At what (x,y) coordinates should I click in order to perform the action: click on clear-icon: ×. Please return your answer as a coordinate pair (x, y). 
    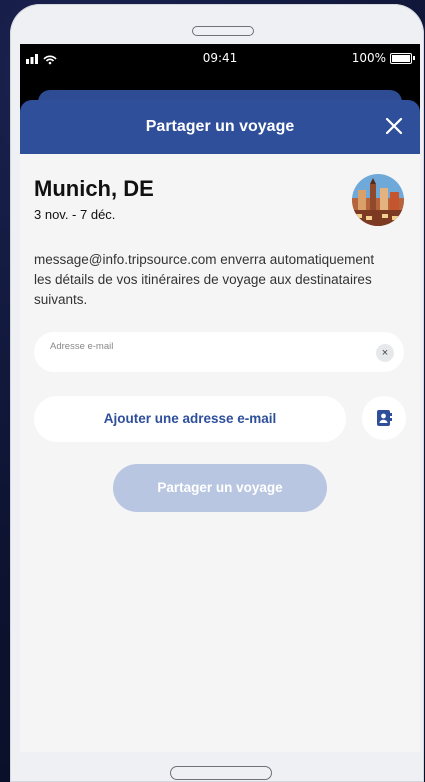
    Looking at the image, I should click on (385, 353).